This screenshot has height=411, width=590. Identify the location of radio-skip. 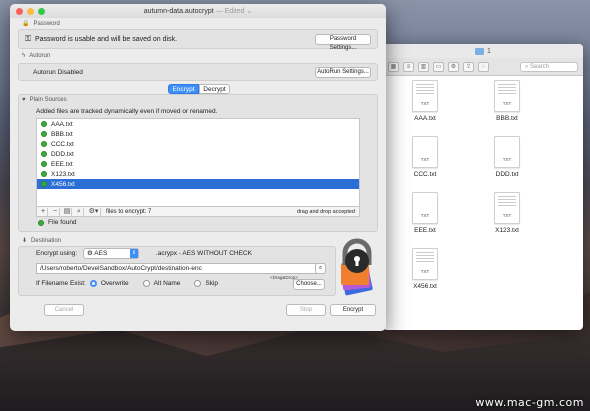
(198, 283).